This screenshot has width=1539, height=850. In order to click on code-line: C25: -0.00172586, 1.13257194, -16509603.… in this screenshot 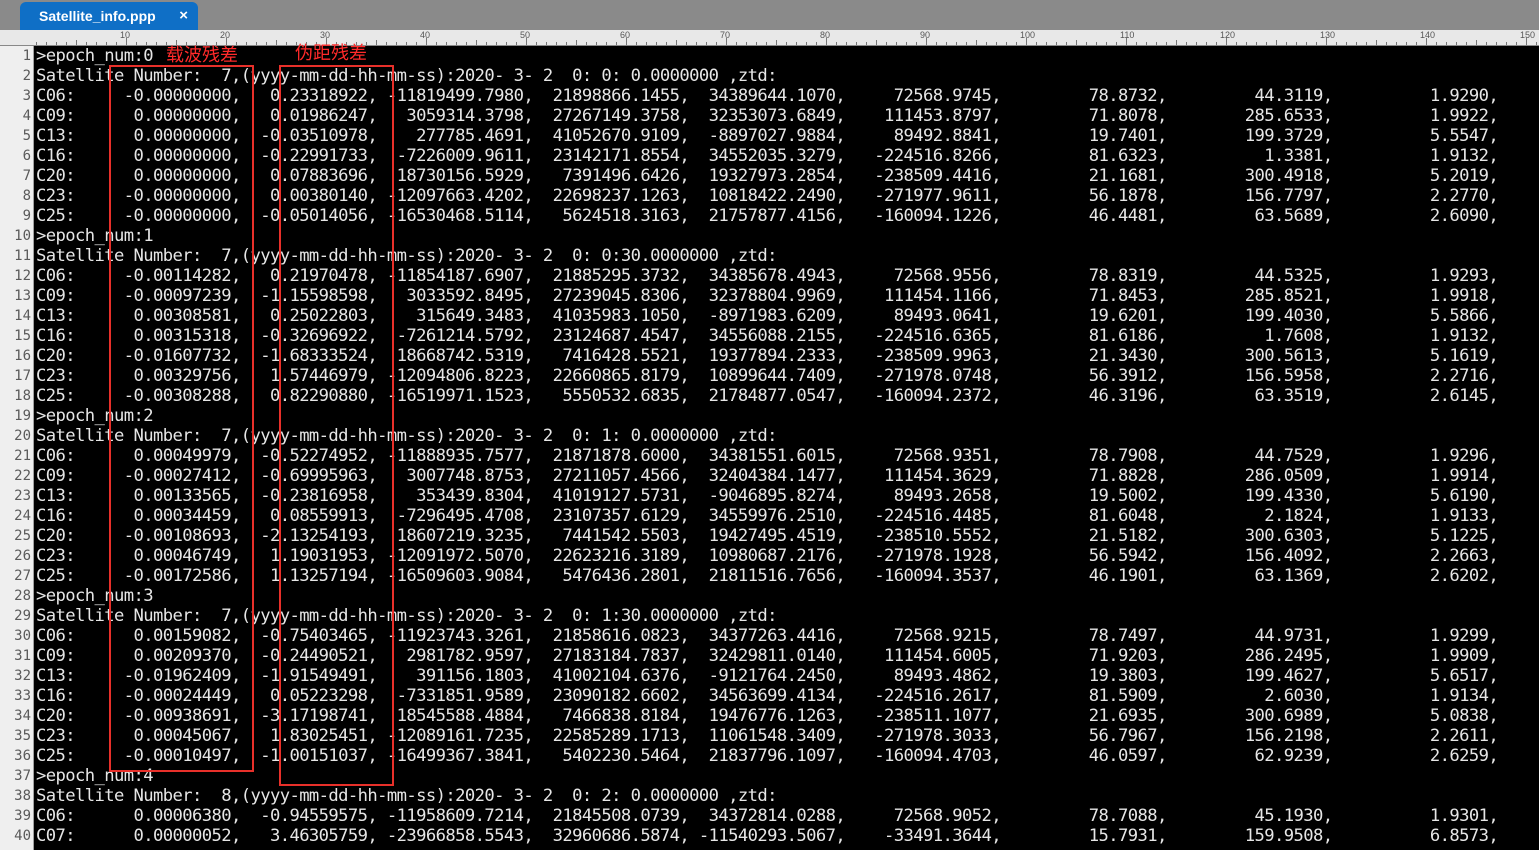, I will do `click(767, 576)`.